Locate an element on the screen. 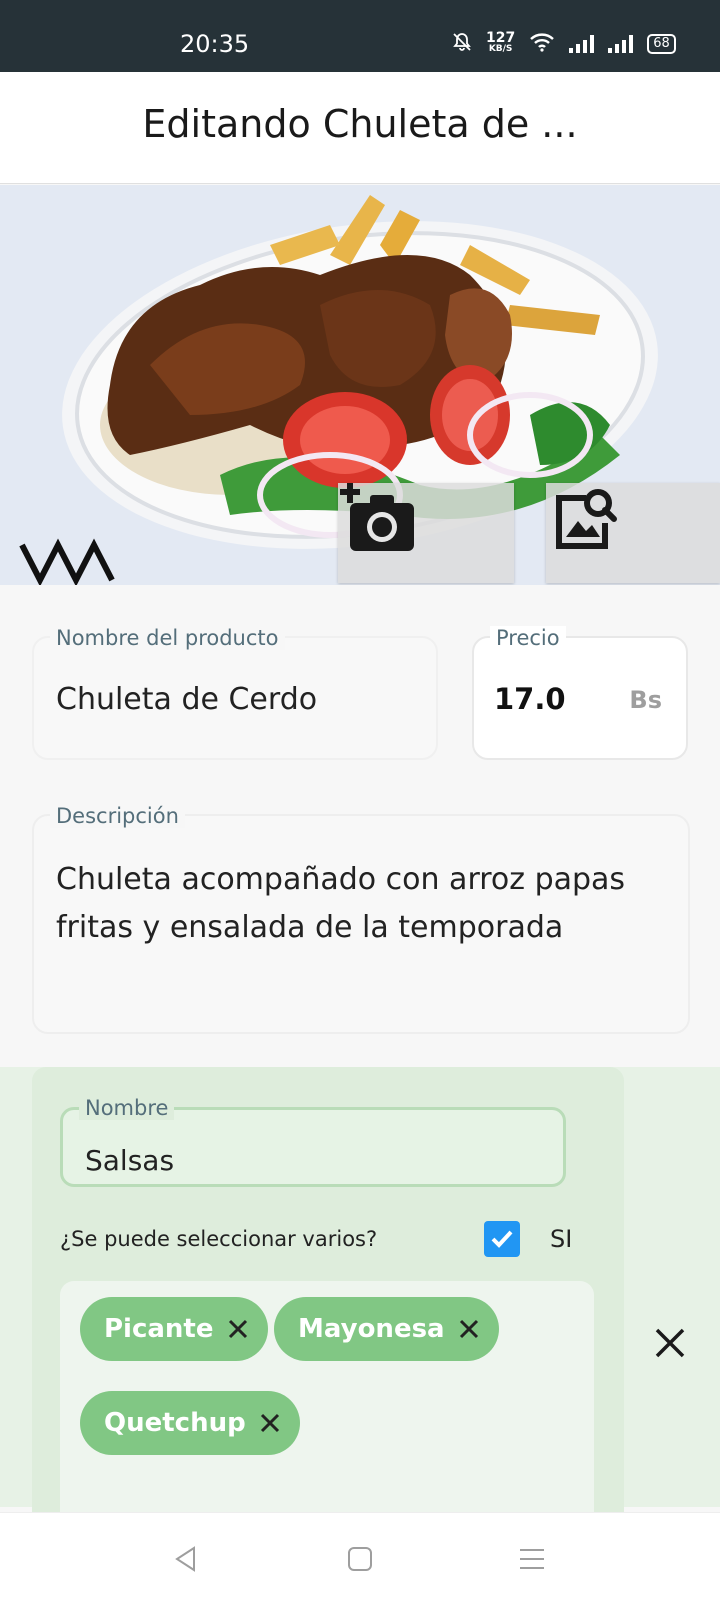  home-icon is located at coordinates (360, 1559).